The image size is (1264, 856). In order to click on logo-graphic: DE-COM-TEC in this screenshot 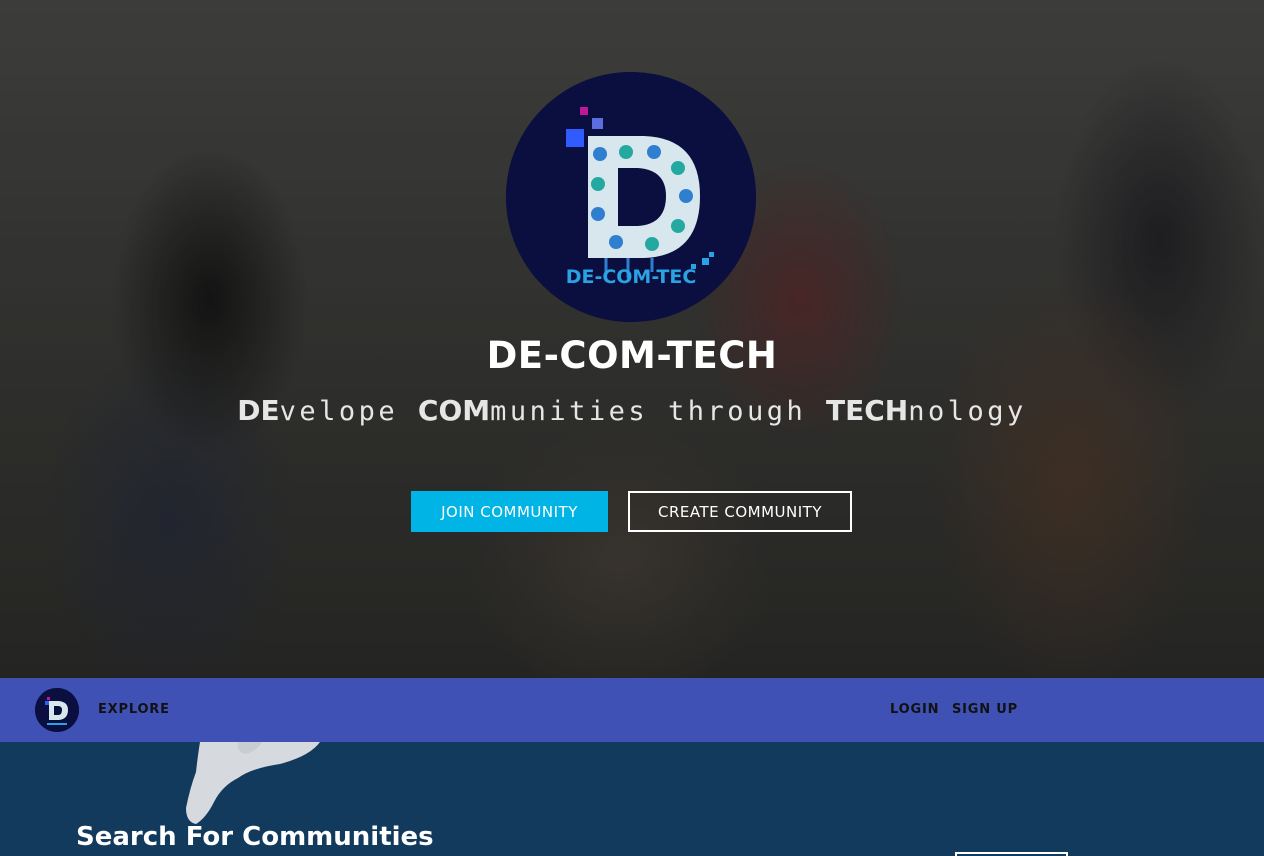, I will do `click(631, 197)`.